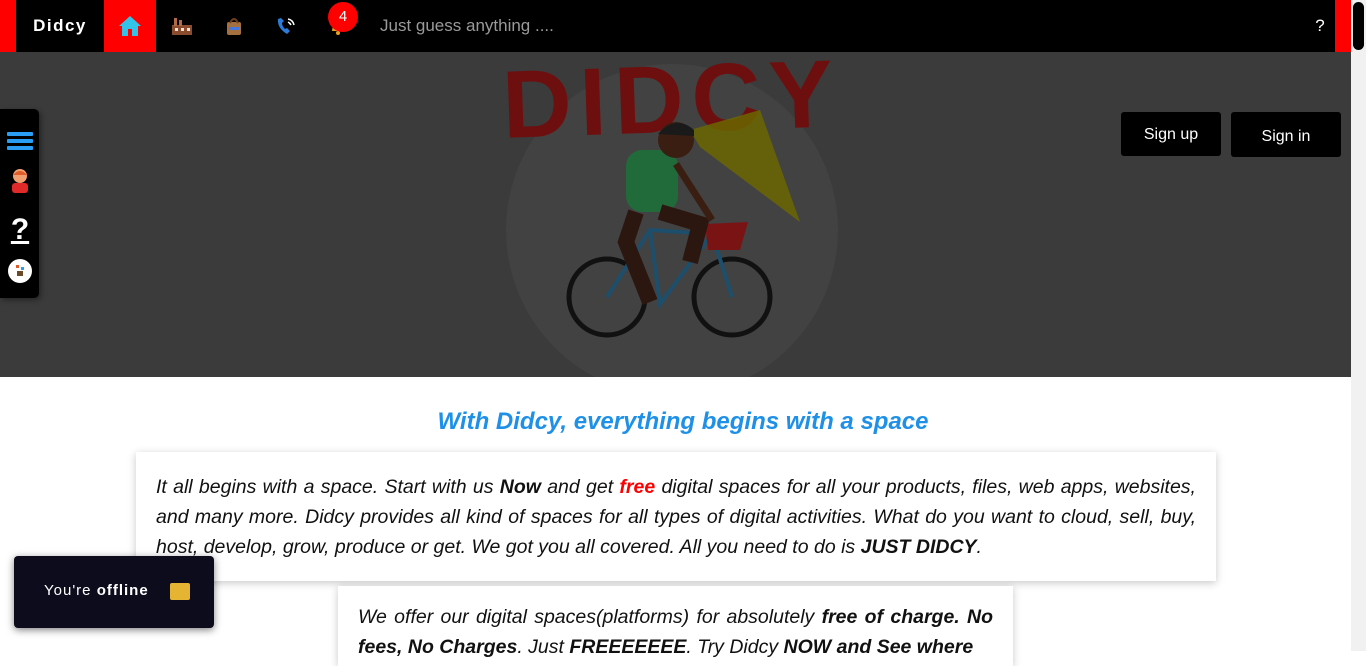  Describe the element at coordinates (122, 590) in the screenshot. I see `offline-status: offline` at that location.